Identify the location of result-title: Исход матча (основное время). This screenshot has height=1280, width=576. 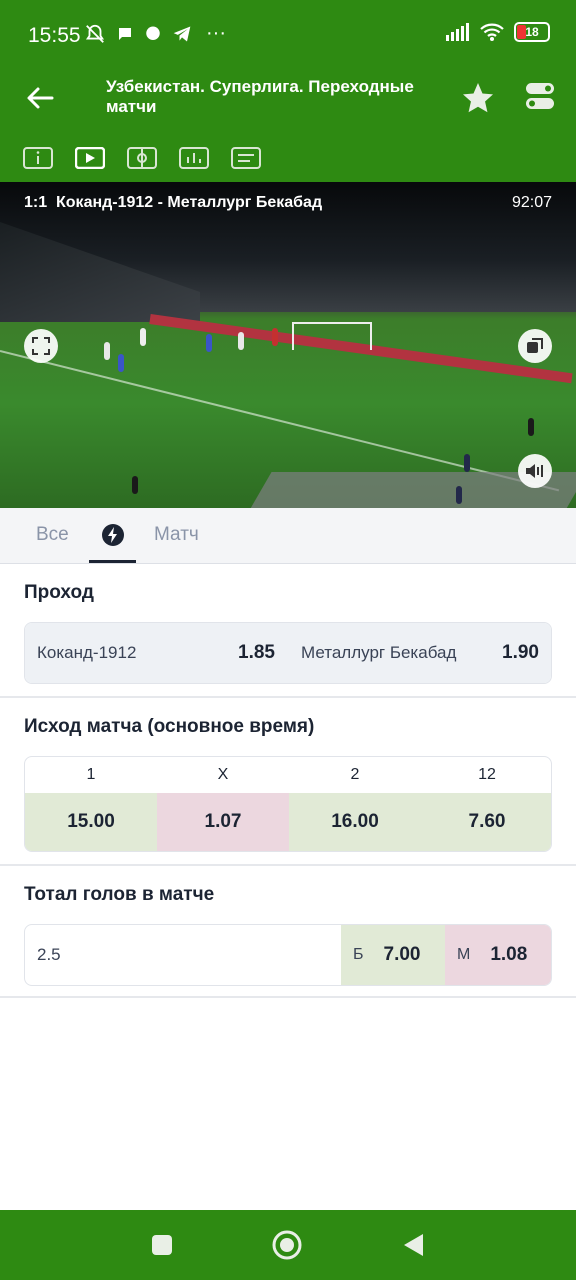
(169, 726).